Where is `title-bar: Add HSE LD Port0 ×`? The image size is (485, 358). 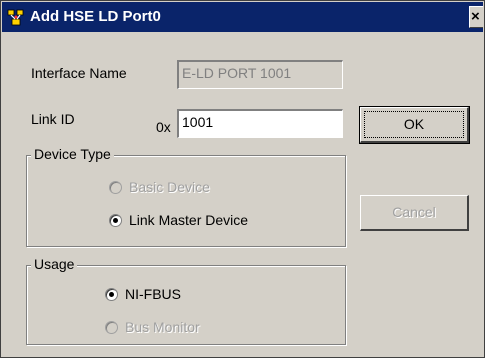 title-bar: Add HSE LD Port0 × is located at coordinates (242, 17).